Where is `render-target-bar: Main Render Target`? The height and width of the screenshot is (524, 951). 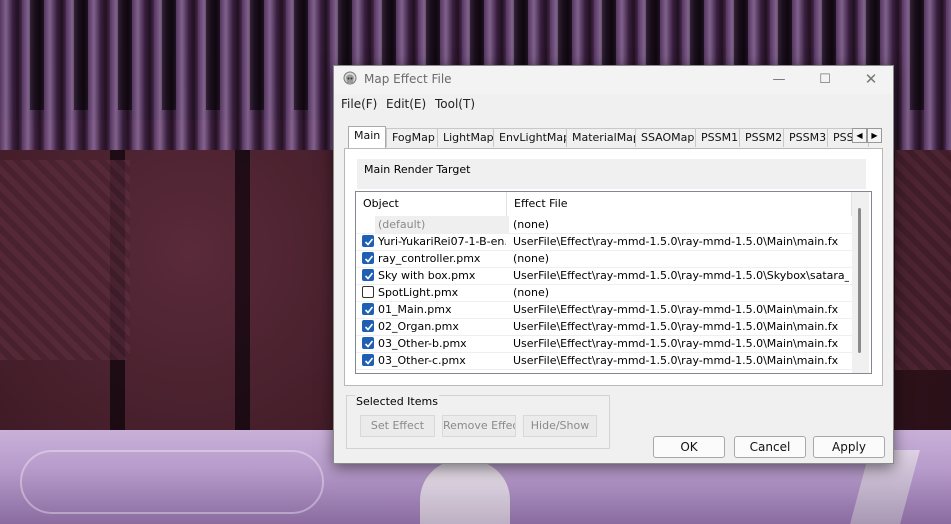 render-target-bar: Main Render Target is located at coordinates (611, 174).